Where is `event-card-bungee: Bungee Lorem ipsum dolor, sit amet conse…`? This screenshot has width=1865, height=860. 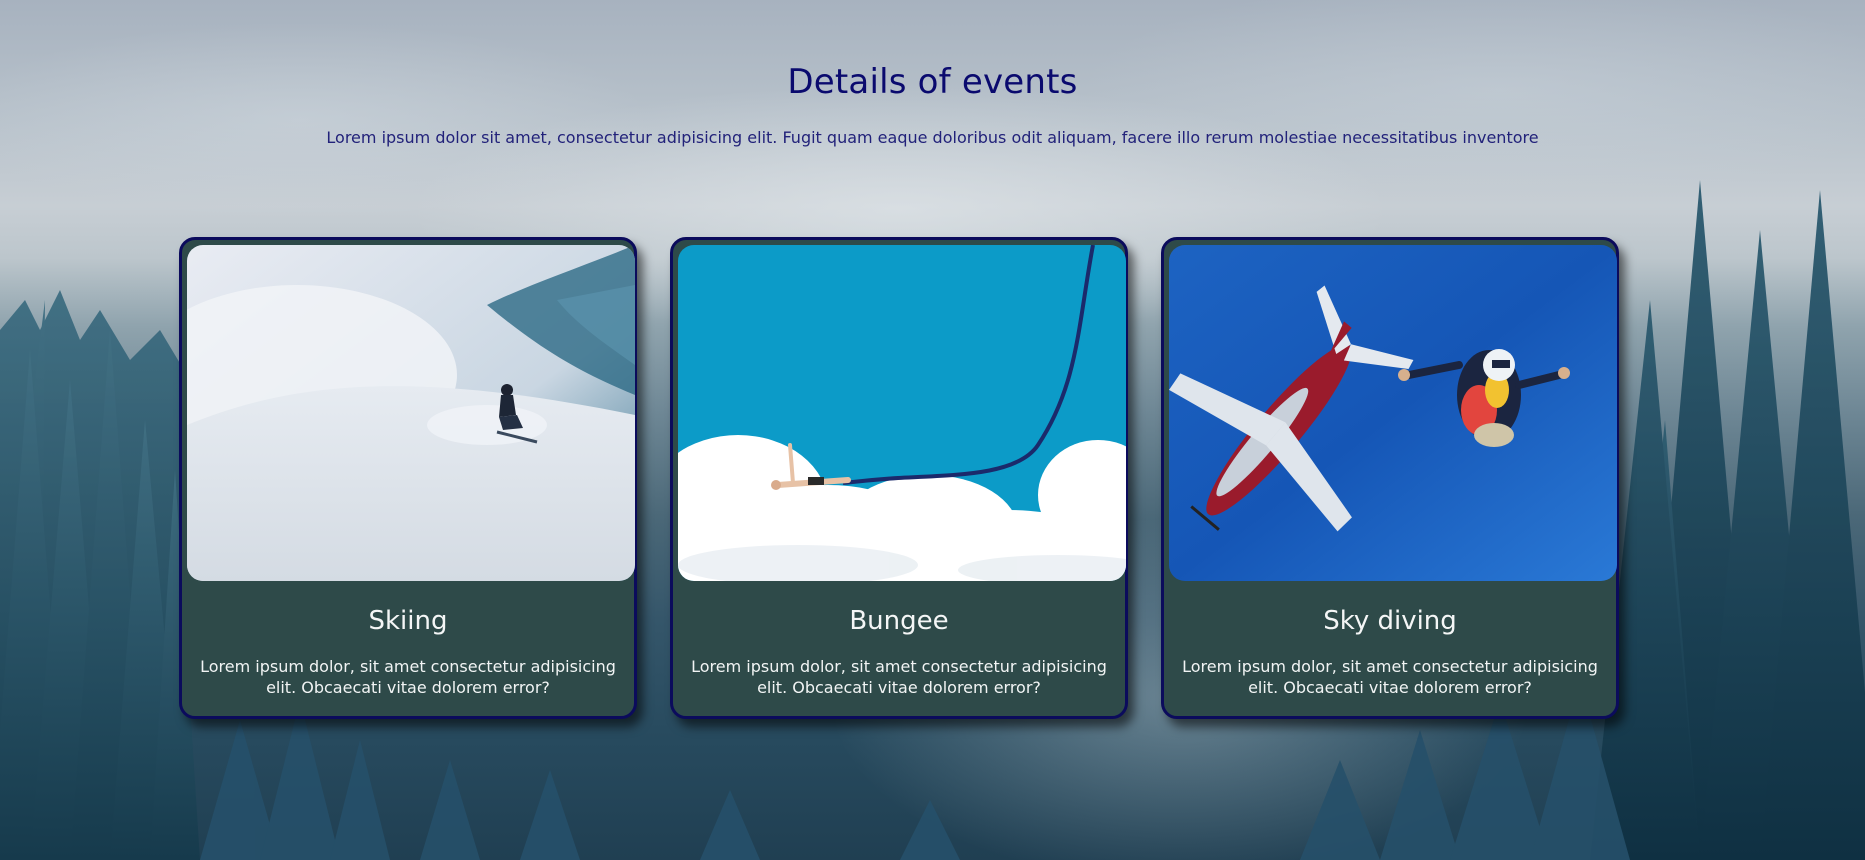
event-card-bungee: Bungee Lorem ipsum dolor, sit amet conse… is located at coordinates (899, 478).